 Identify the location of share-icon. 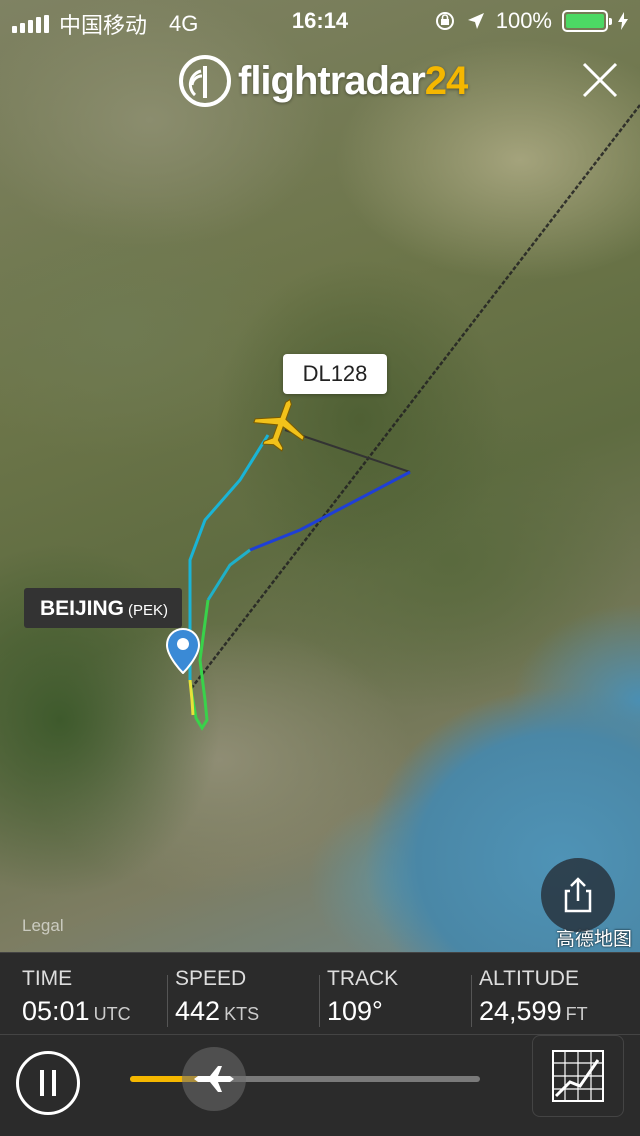
(578, 895).